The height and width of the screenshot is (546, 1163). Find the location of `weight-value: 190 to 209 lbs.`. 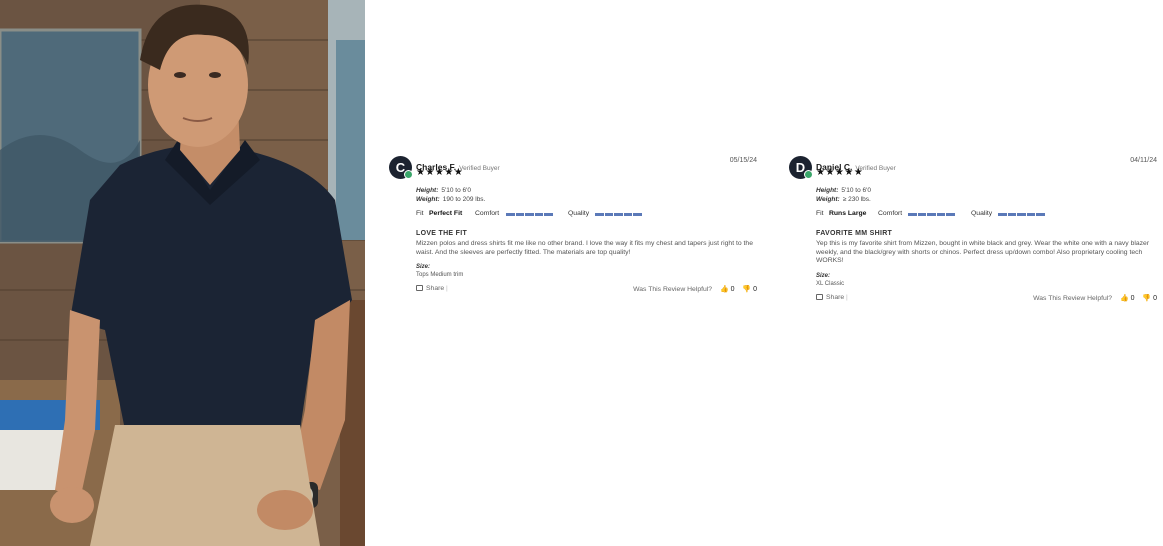

weight-value: 190 to 209 lbs. is located at coordinates (464, 199).